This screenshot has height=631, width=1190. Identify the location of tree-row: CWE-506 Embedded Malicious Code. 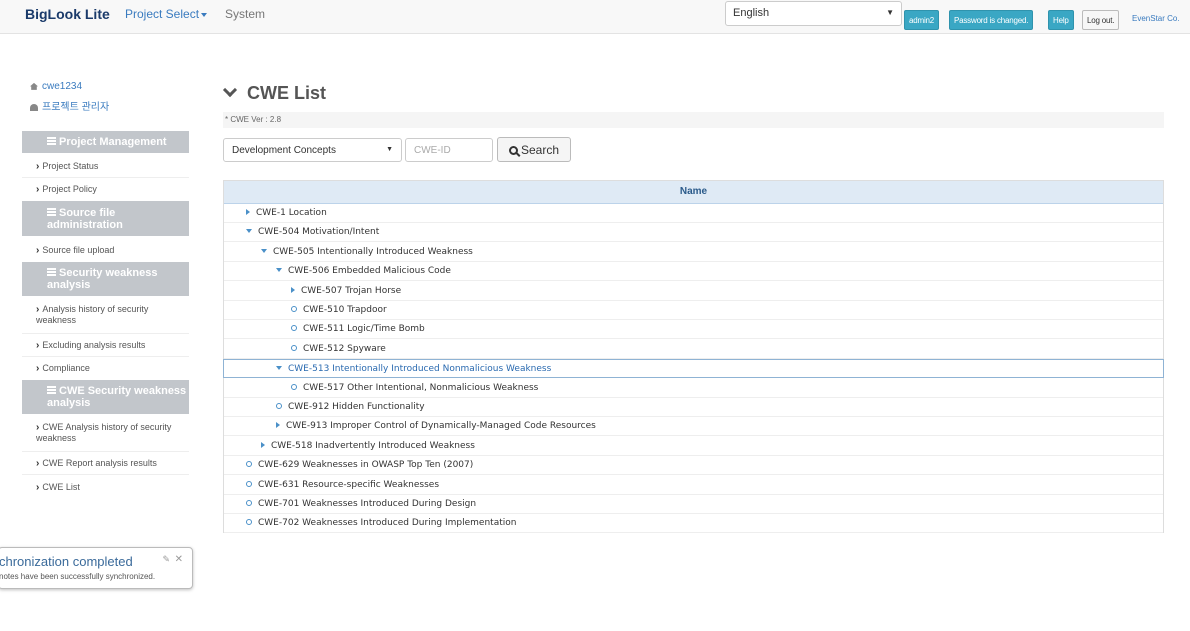
(693, 272).